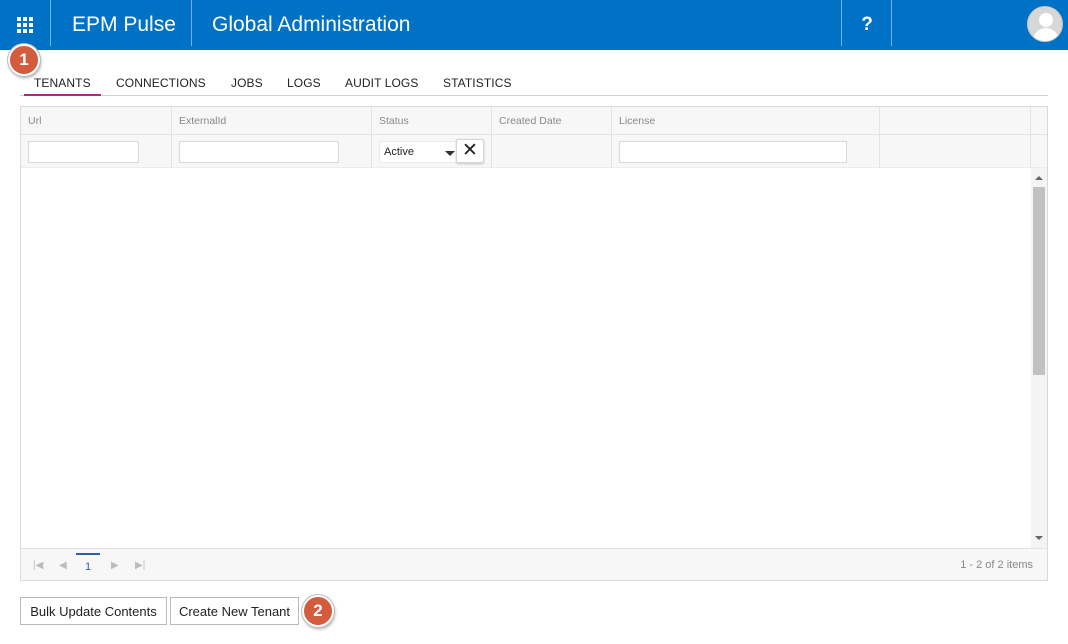  I want to click on filter-cell-actions, so click(955, 151).